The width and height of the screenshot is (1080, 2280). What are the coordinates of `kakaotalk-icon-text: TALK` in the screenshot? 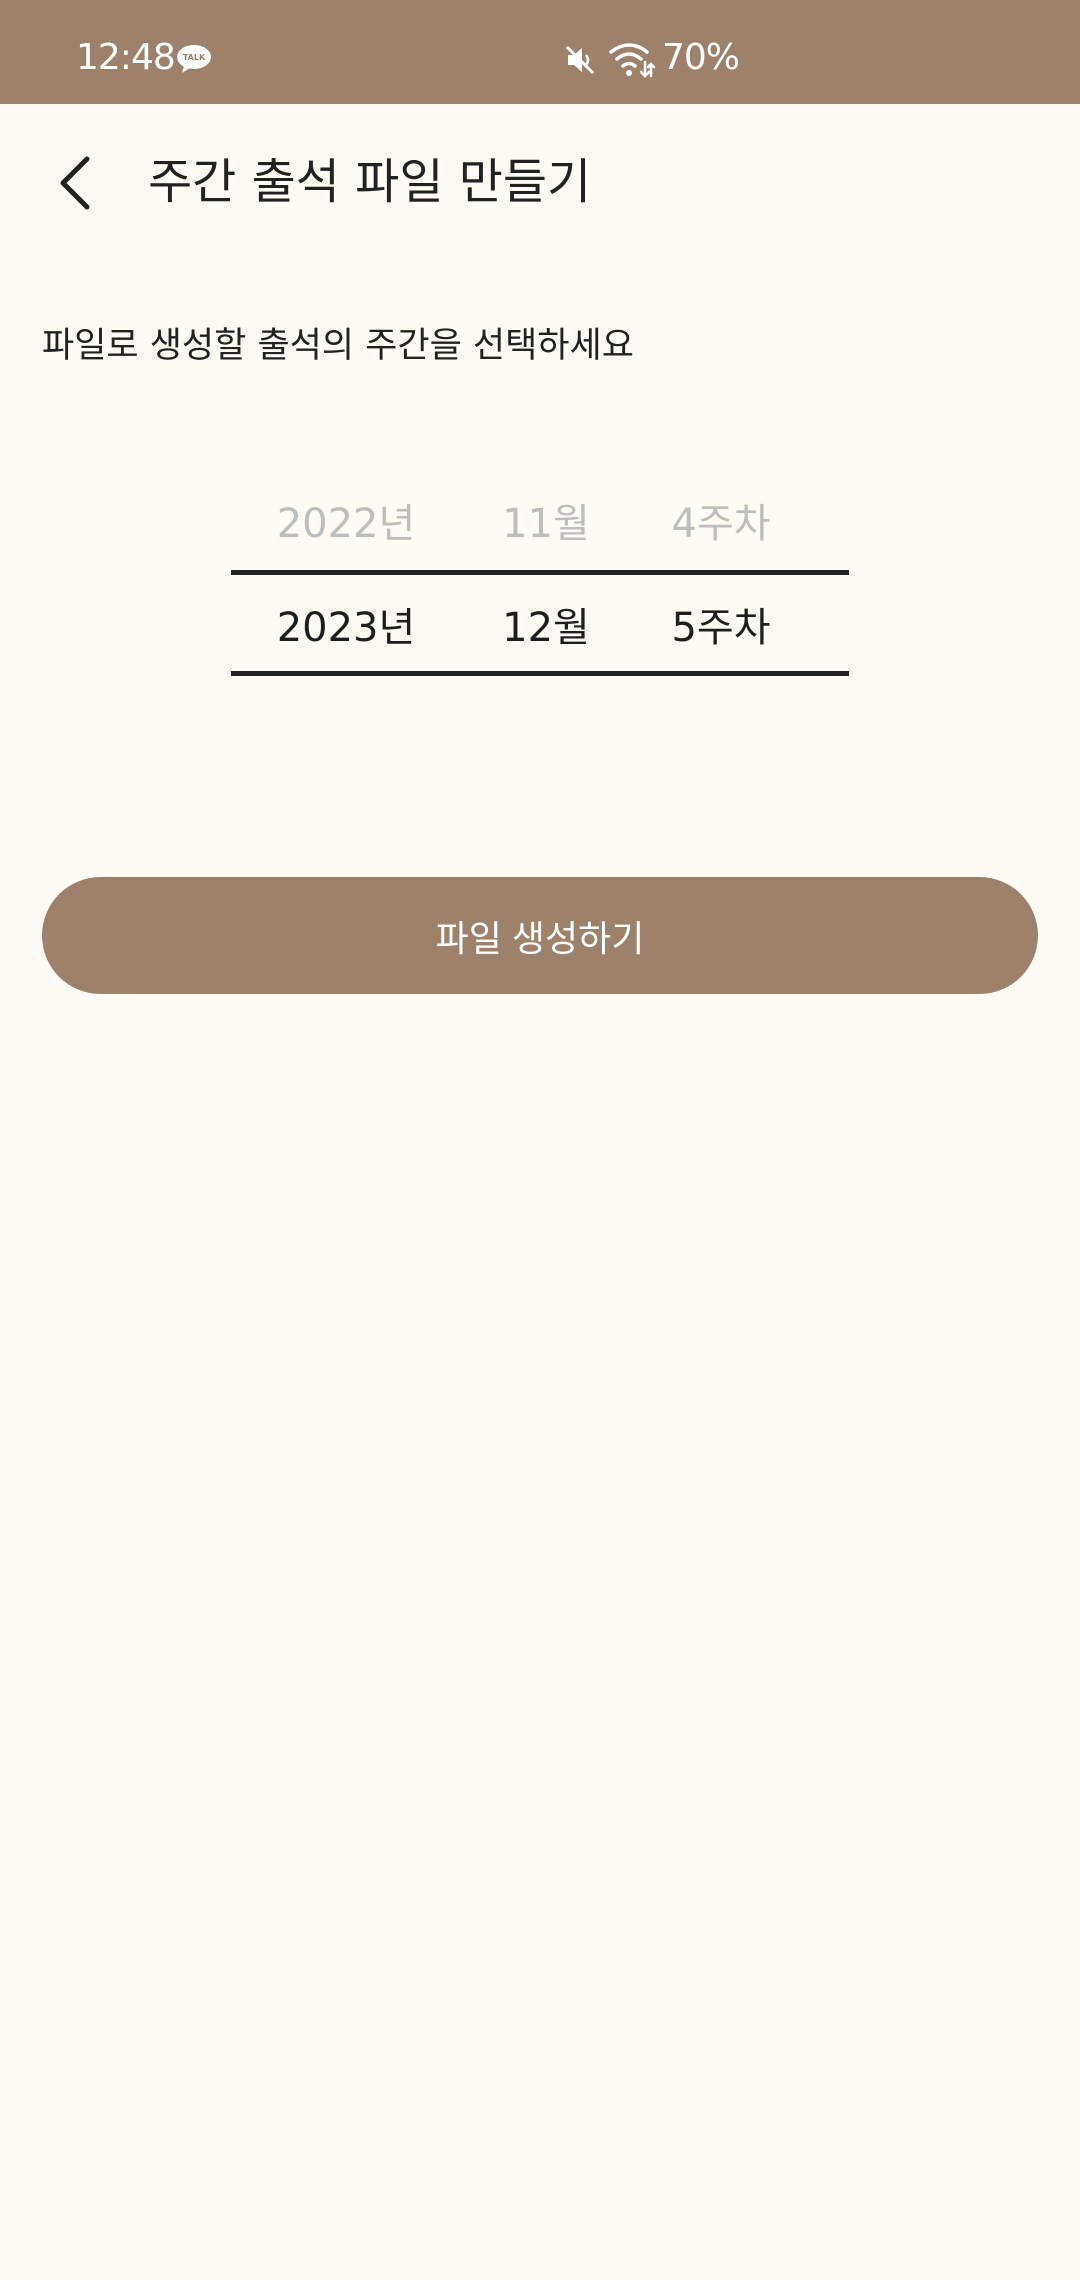 It's located at (194, 57).